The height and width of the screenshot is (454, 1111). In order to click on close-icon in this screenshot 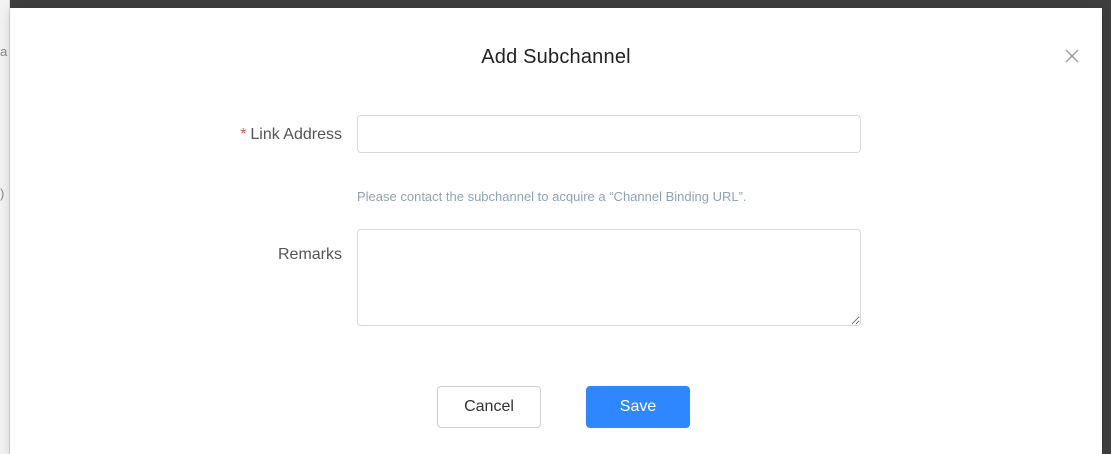, I will do `click(1072, 56)`.